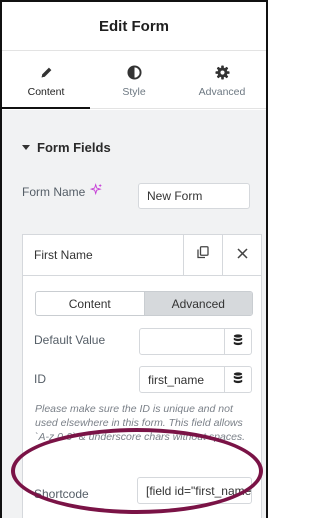 The width and height of the screenshot is (320, 518). Describe the element at coordinates (134, 72) in the screenshot. I see `half-circle-icon` at that location.